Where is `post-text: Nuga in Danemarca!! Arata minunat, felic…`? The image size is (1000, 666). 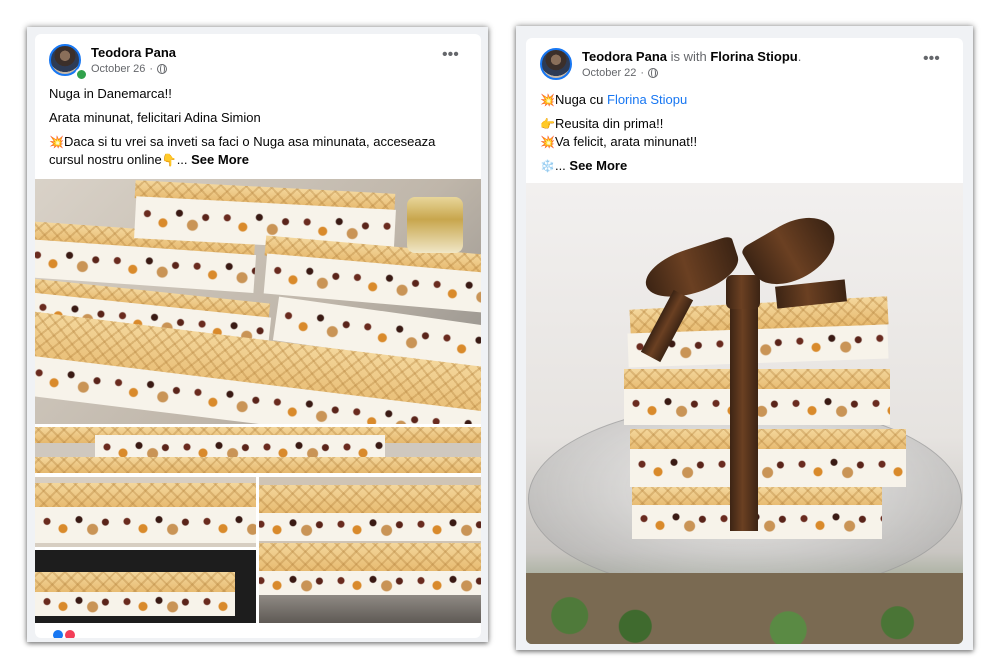
post-text: Nuga in Danemarca!! Arata minunat, felic… is located at coordinates (258, 127).